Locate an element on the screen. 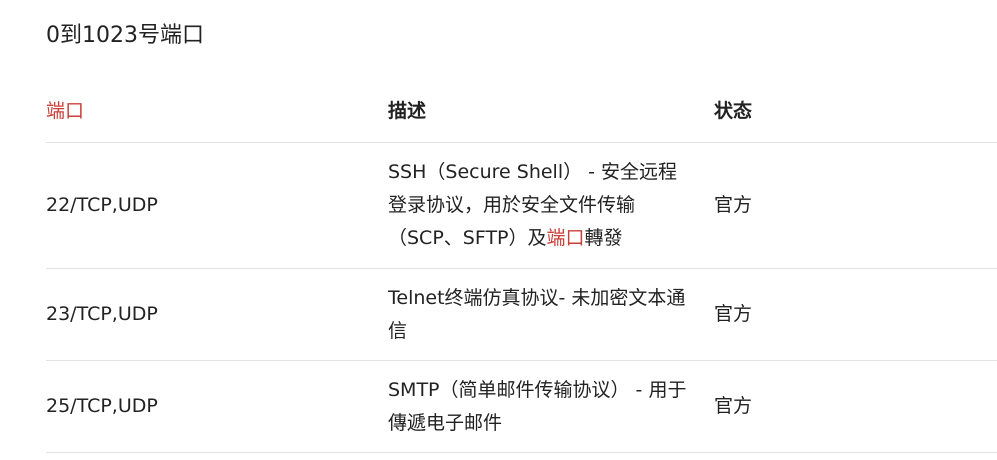  description-cell: SMTP（简单邮件传输协议） - 用于傳遞电子邮件 is located at coordinates (538, 406).